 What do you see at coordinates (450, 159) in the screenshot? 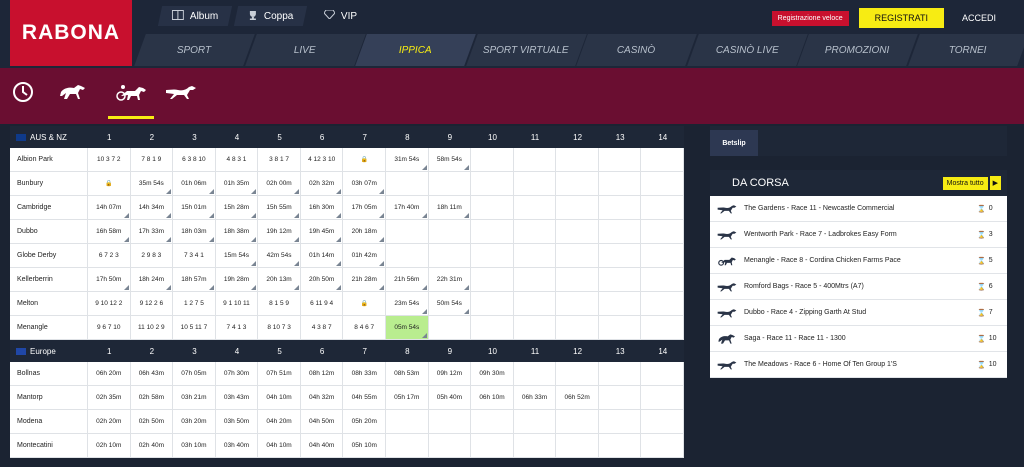
I see `race-cell: 58m 54s` at bounding box center [450, 159].